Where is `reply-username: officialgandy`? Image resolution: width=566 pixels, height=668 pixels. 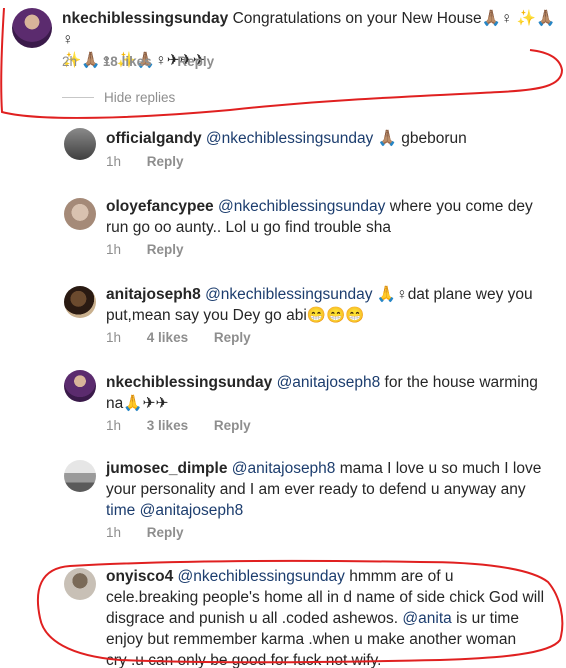 reply-username: officialgandy is located at coordinates (154, 138).